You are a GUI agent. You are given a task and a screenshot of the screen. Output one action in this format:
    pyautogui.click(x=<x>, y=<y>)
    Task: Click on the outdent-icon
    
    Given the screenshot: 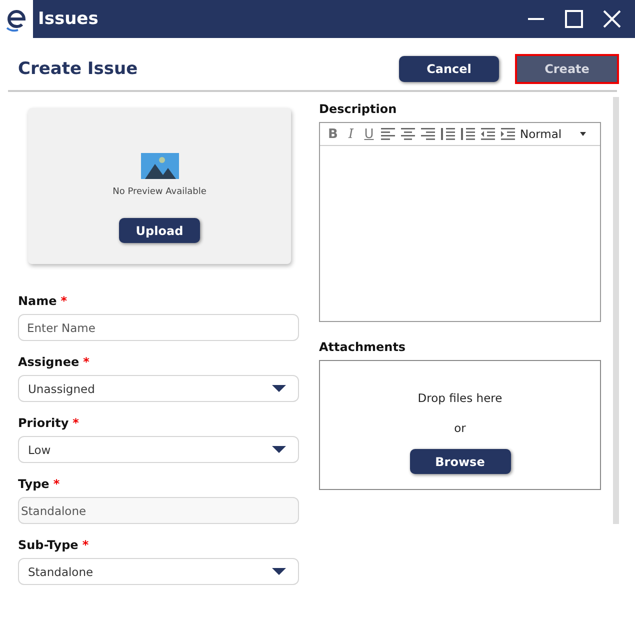 What is the action you would take?
    pyautogui.click(x=488, y=134)
    